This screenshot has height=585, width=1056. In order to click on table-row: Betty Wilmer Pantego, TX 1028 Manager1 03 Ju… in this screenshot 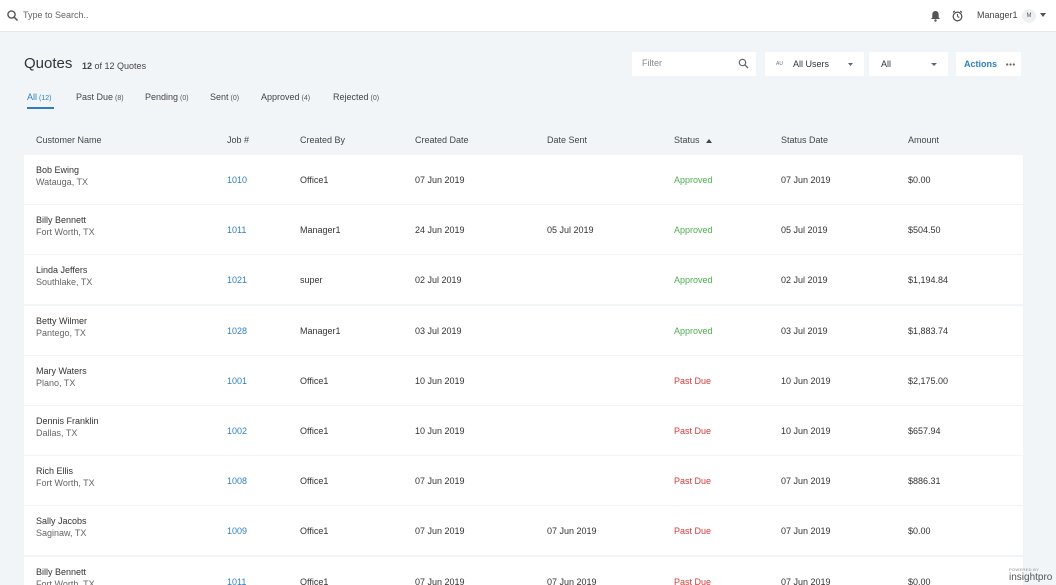, I will do `click(523, 330)`.